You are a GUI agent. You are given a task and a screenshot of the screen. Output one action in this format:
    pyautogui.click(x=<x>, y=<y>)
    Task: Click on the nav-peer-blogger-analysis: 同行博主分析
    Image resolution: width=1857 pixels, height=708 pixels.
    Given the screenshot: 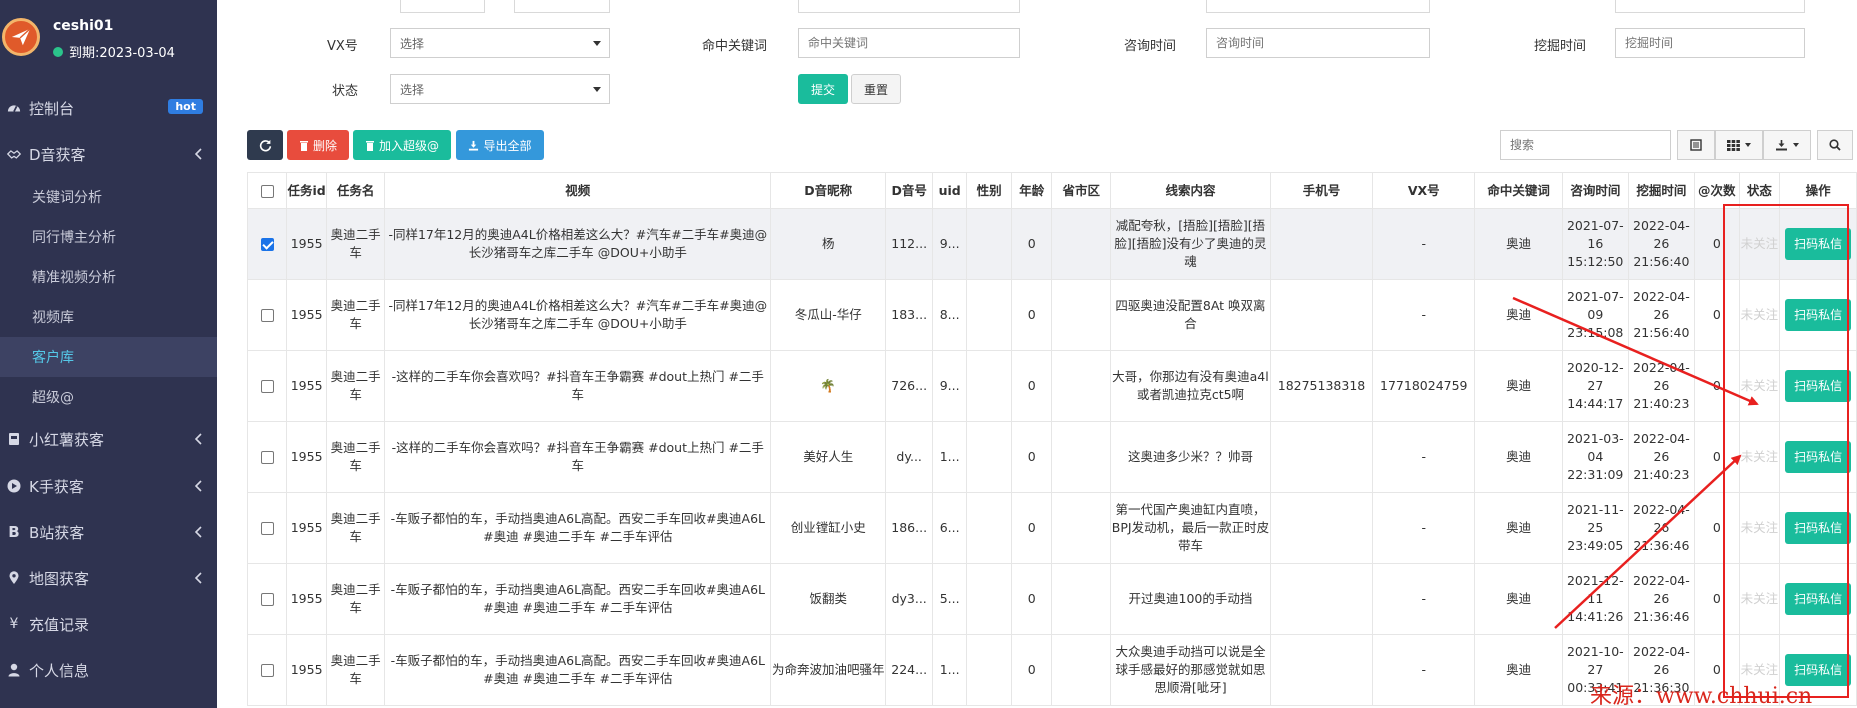 What is the action you would take?
    pyautogui.click(x=108, y=237)
    